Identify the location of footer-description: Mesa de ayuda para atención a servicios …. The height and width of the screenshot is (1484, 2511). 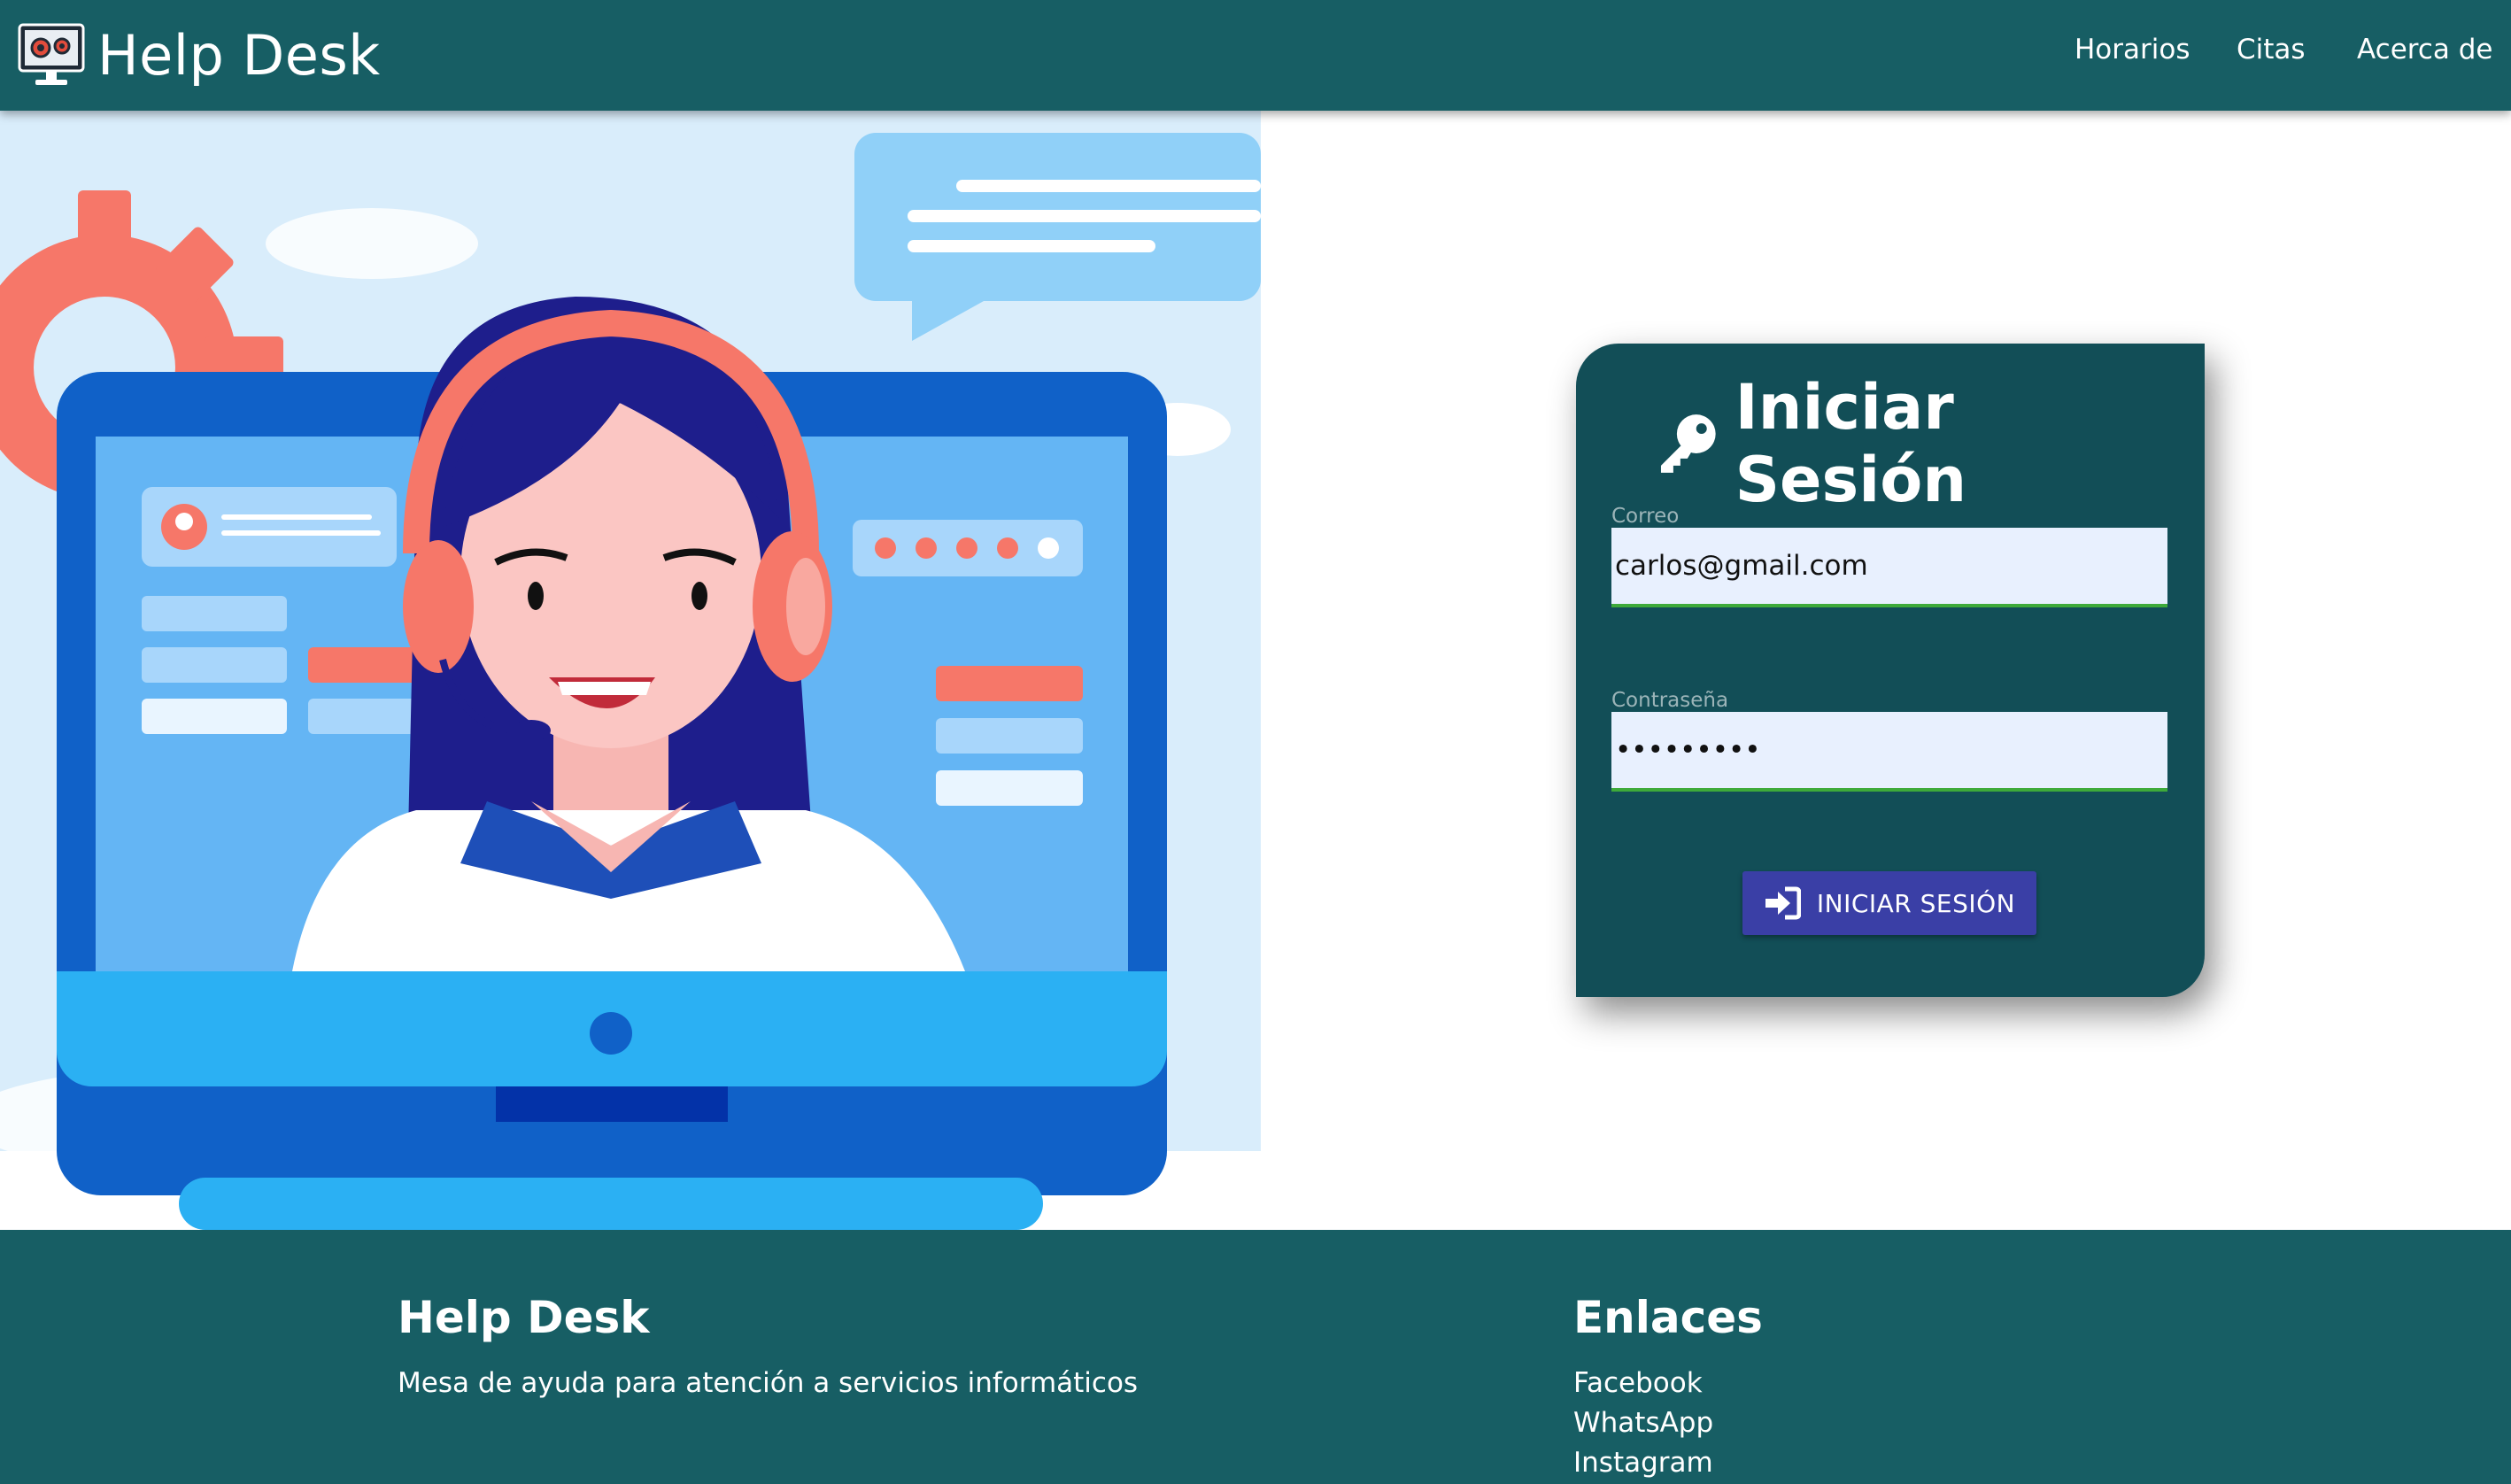
(768, 1383).